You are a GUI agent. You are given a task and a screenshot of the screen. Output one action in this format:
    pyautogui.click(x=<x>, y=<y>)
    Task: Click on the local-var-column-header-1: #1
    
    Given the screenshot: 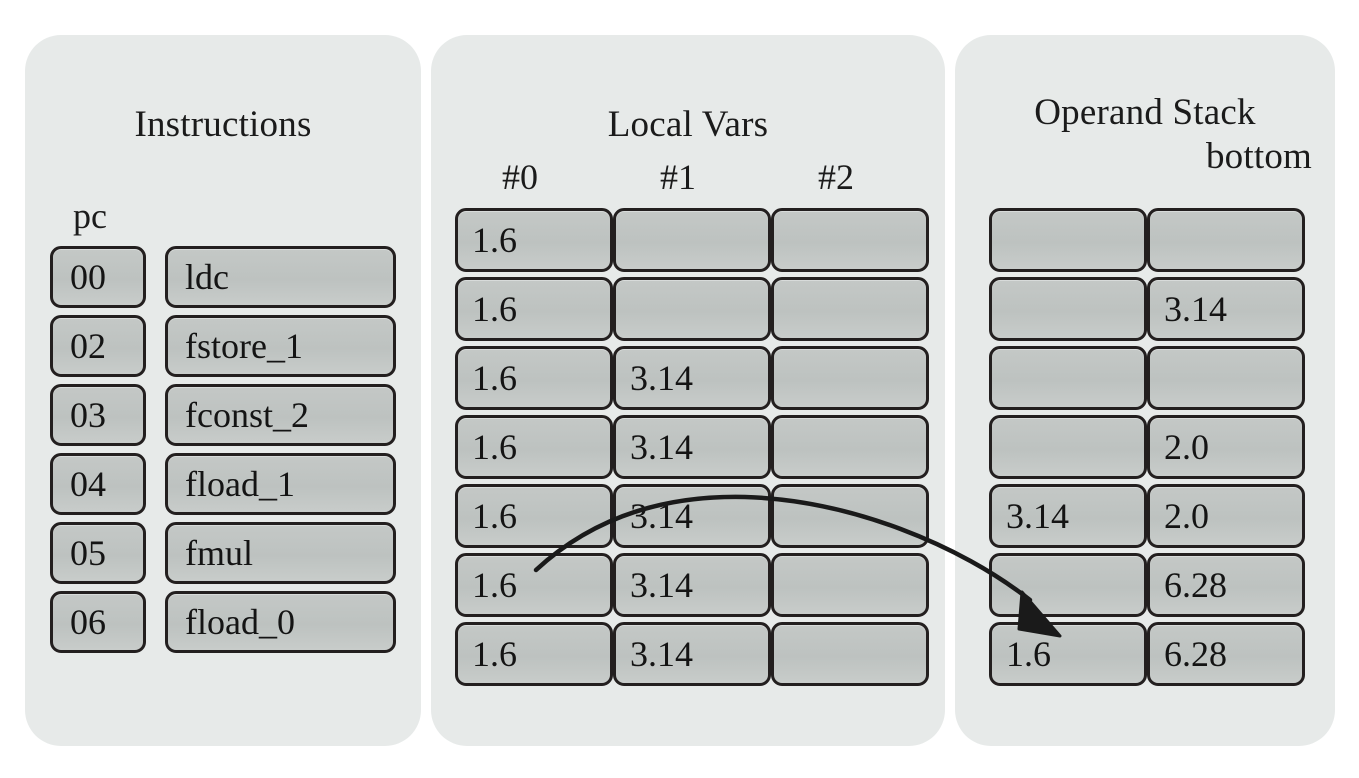 What is the action you would take?
    pyautogui.click(x=678, y=177)
    